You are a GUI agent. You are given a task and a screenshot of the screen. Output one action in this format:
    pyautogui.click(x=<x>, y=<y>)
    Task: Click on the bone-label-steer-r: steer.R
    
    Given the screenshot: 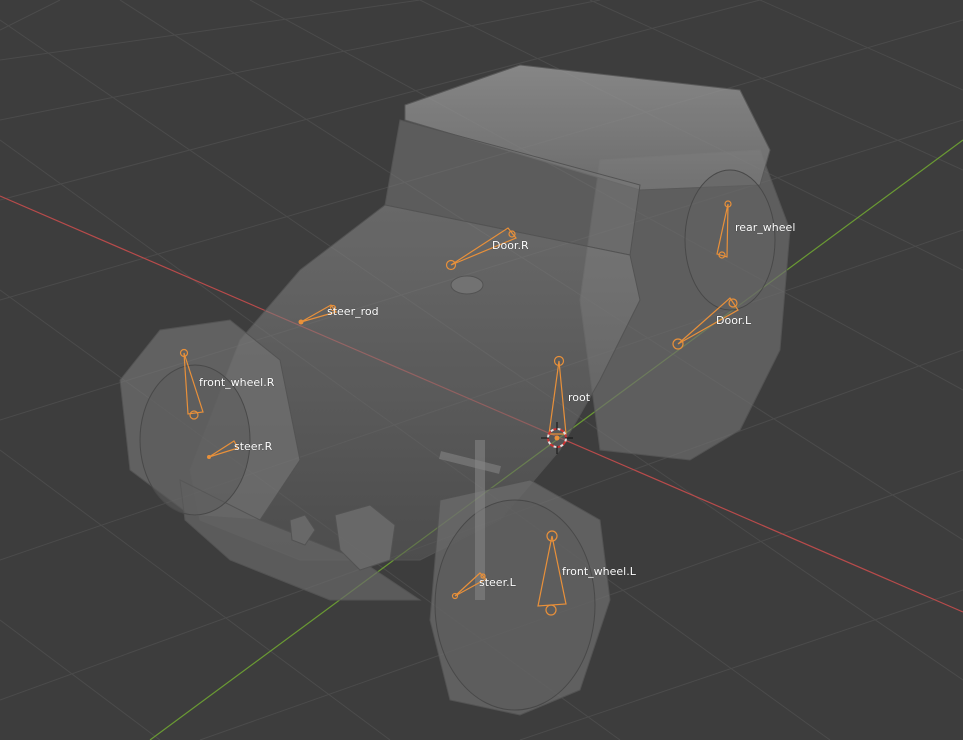 What is the action you would take?
    pyautogui.click(x=253, y=446)
    